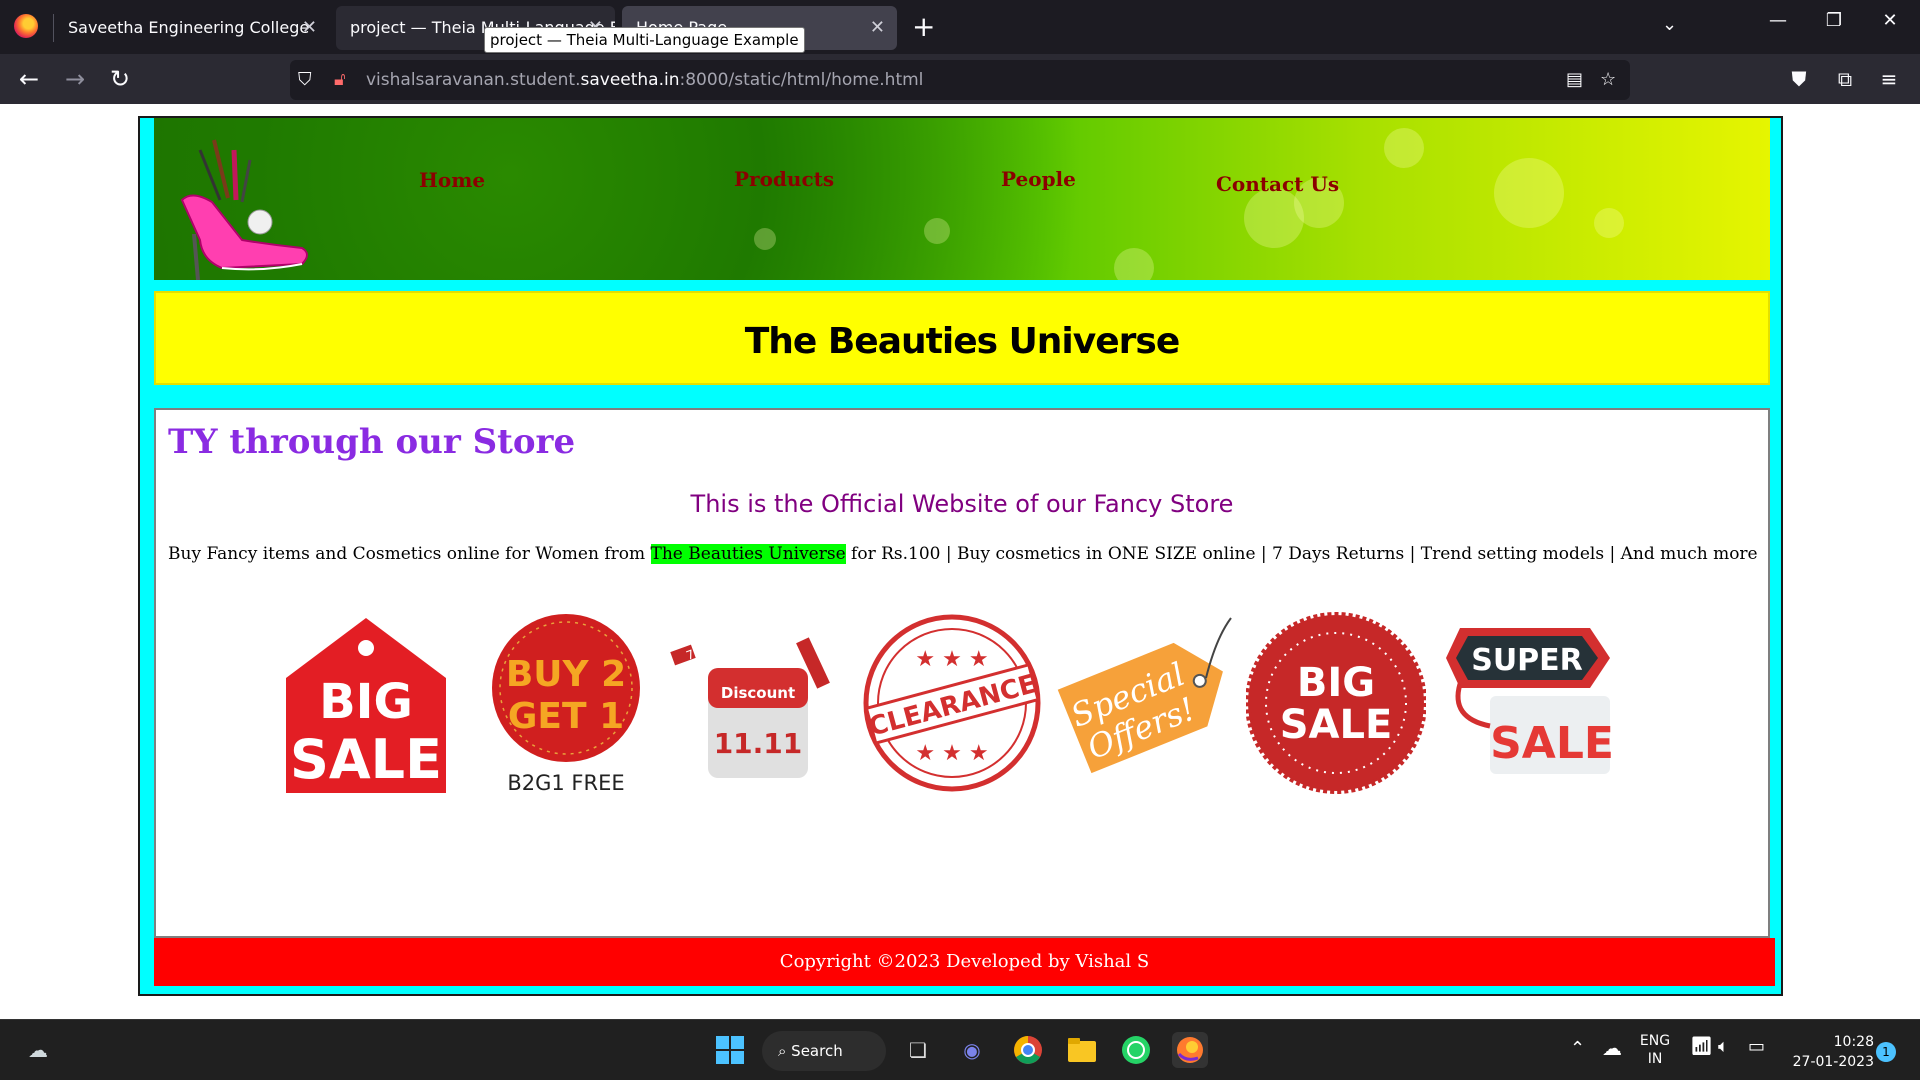 The image size is (1920, 1080). What do you see at coordinates (26, 26) in the screenshot?
I see `firefox-logo-icon` at bounding box center [26, 26].